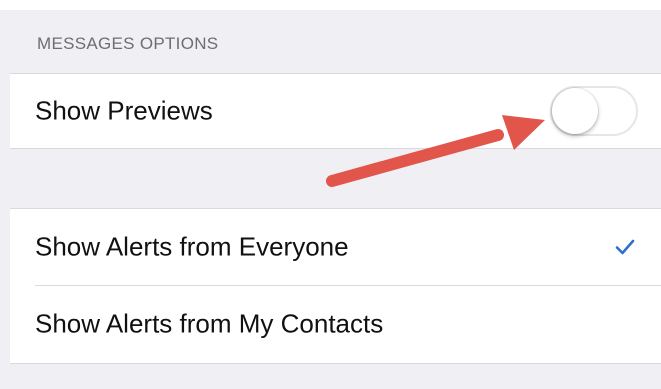  I want to click on toggle-knob, so click(575, 111).